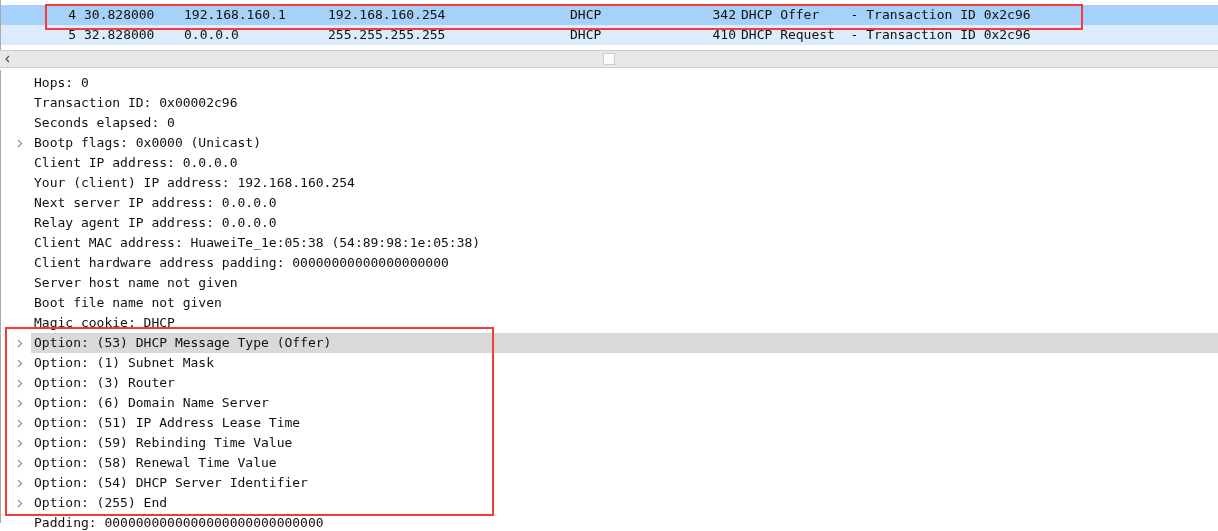 The width and height of the screenshot is (1218, 531). What do you see at coordinates (124, 363) in the screenshot?
I see `field-line: Option: (1) Subnet Mask` at bounding box center [124, 363].